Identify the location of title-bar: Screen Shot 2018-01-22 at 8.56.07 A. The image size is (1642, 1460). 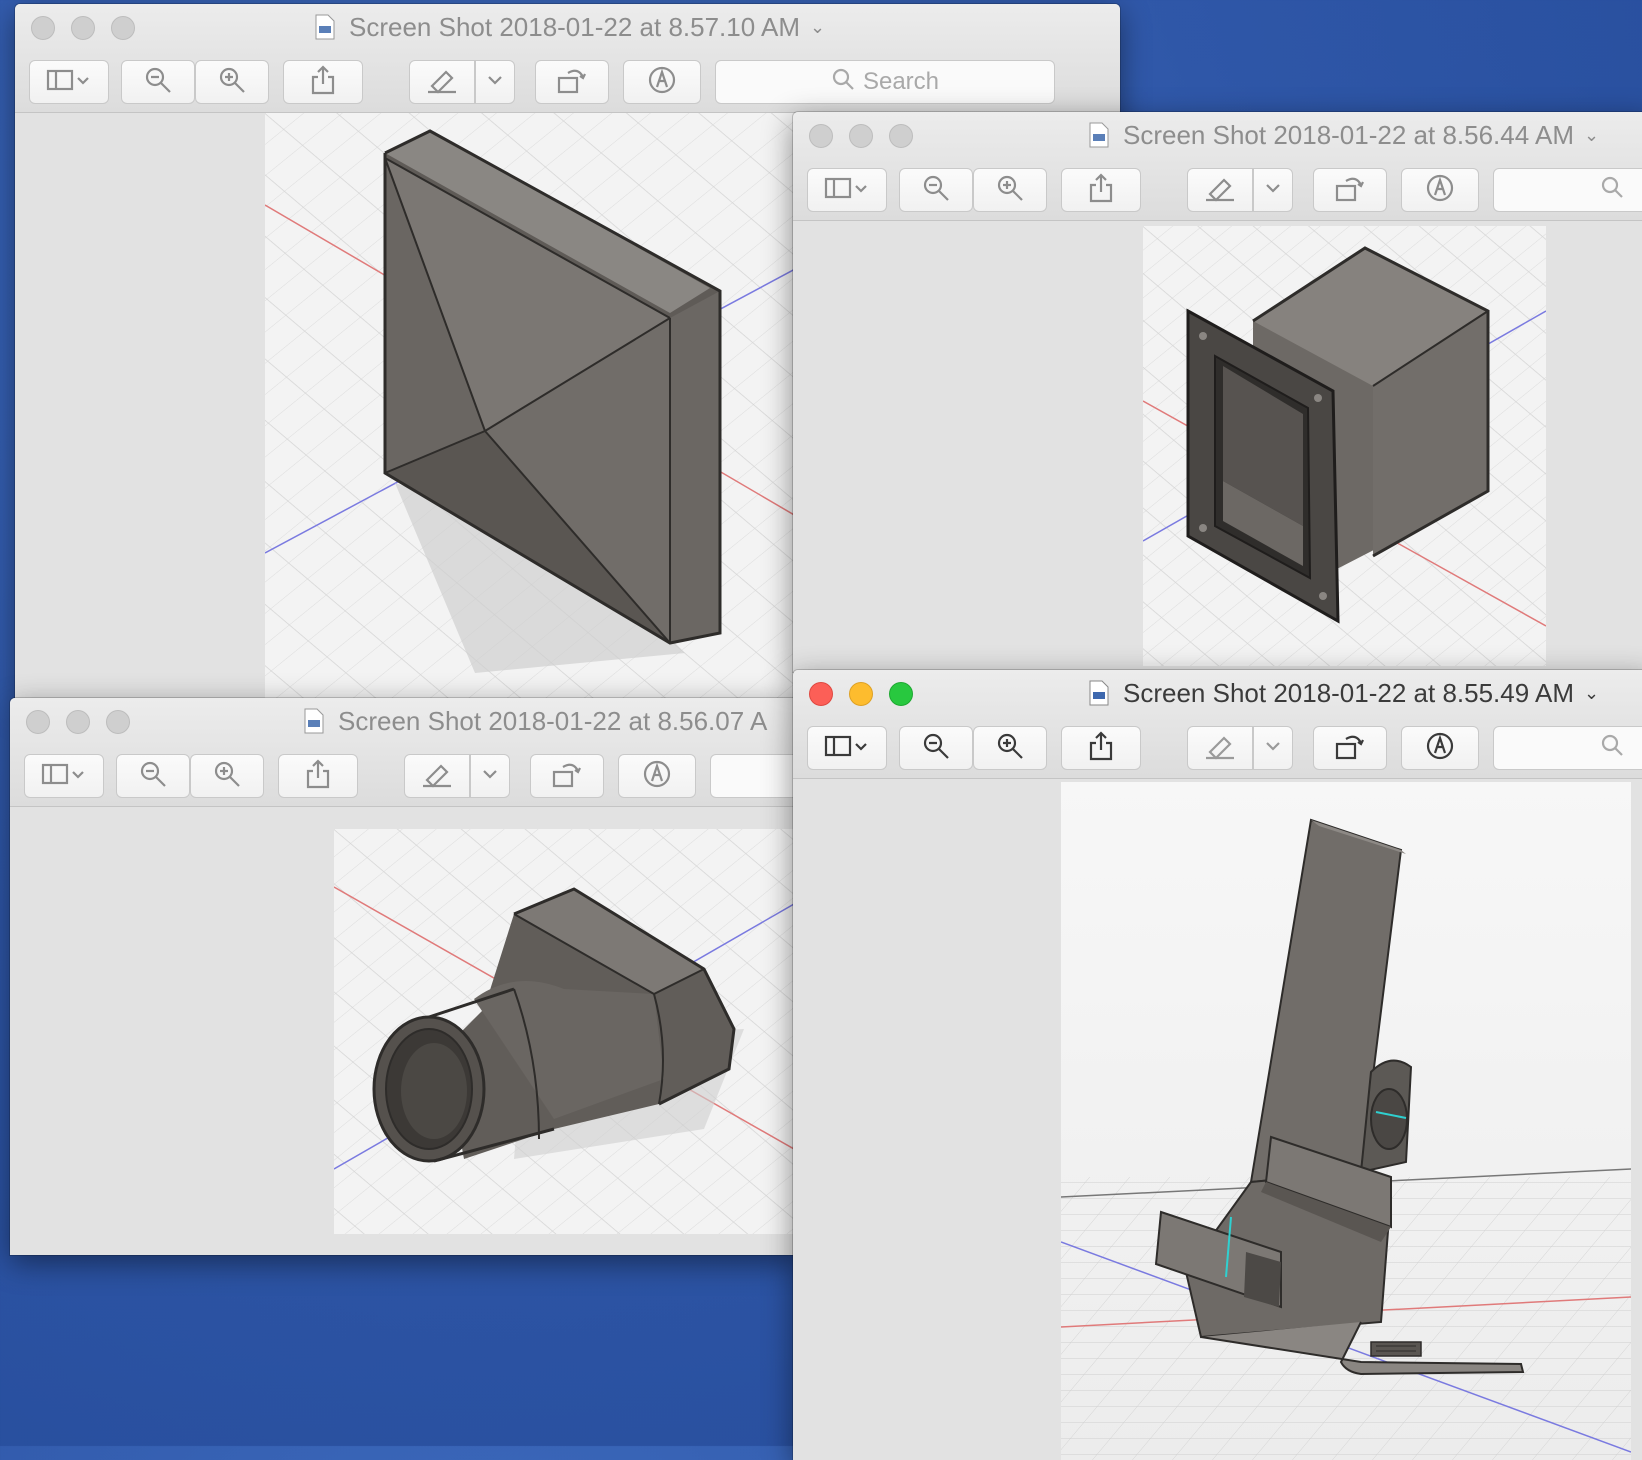
(405, 752).